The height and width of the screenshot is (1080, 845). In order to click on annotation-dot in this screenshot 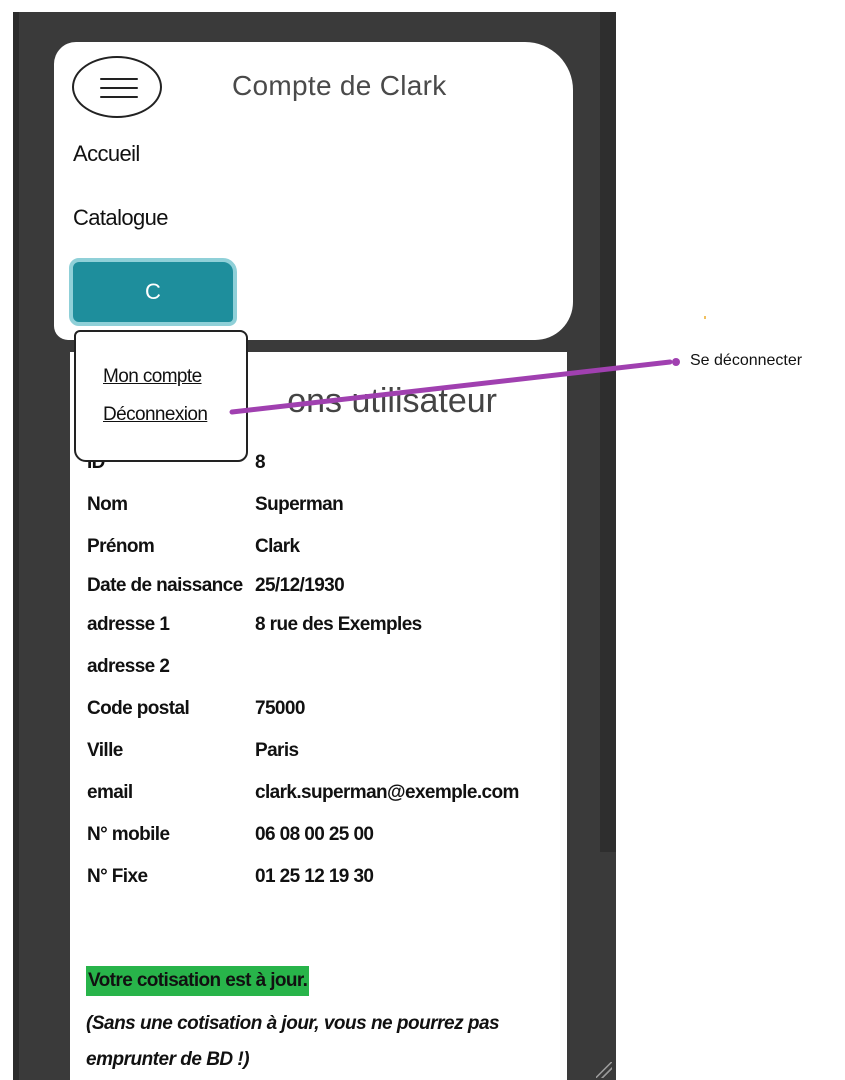, I will do `click(676, 362)`.